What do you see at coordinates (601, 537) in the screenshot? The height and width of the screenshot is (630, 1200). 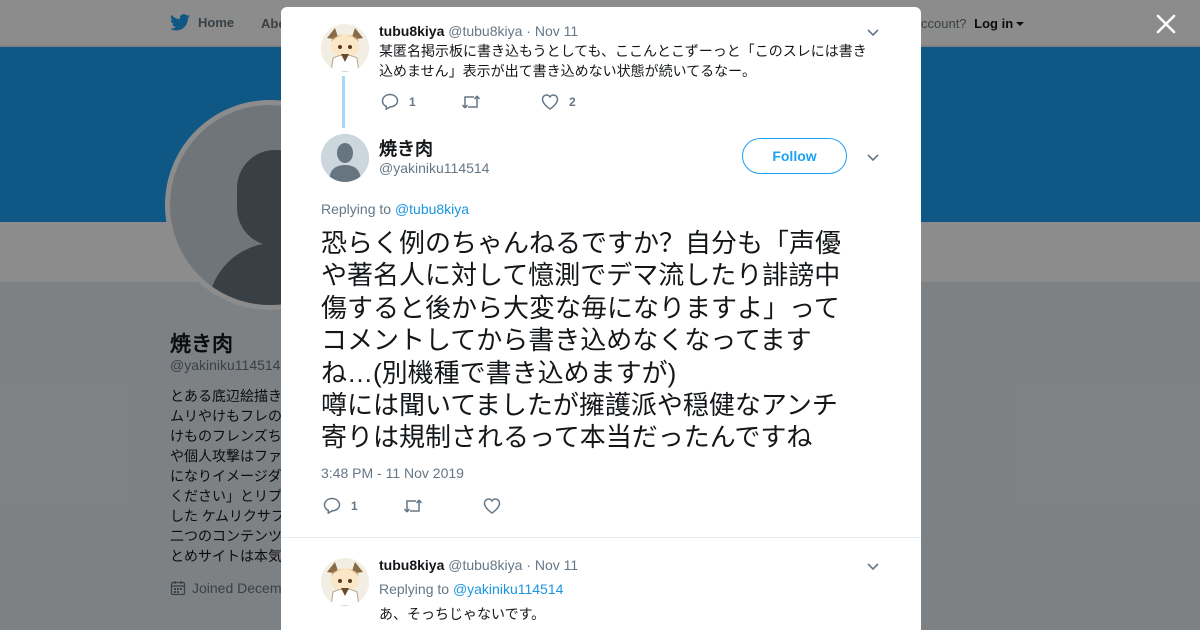 I see `tweet-divider` at bounding box center [601, 537].